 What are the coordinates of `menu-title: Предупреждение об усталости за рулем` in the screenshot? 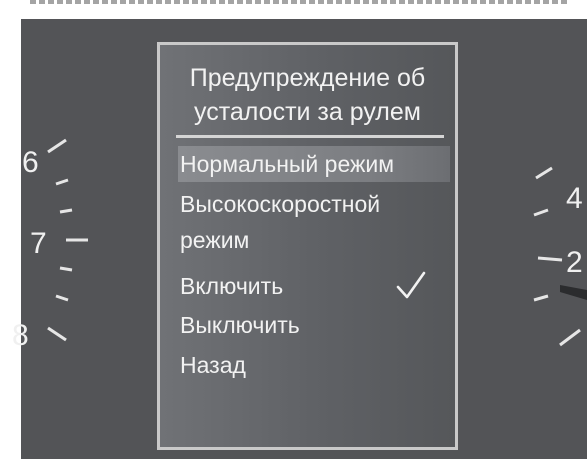 It's located at (307, 95).